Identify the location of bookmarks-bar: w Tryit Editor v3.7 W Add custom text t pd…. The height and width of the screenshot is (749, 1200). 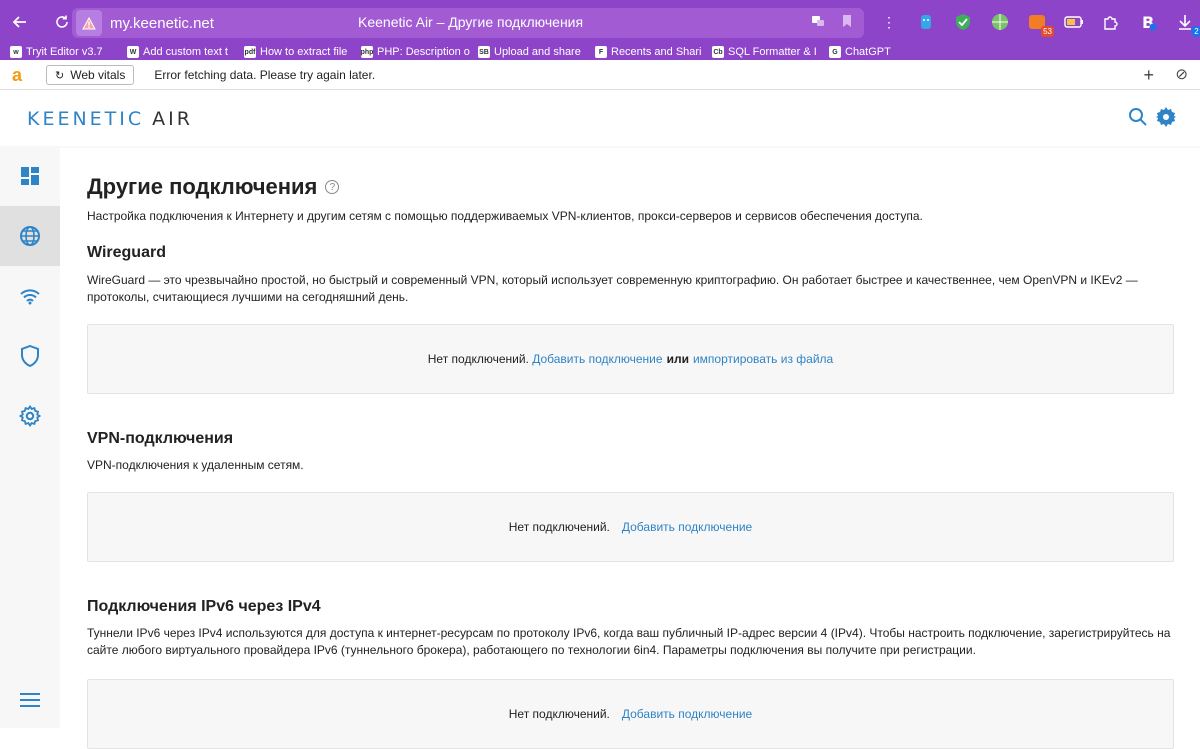
(600, 52).